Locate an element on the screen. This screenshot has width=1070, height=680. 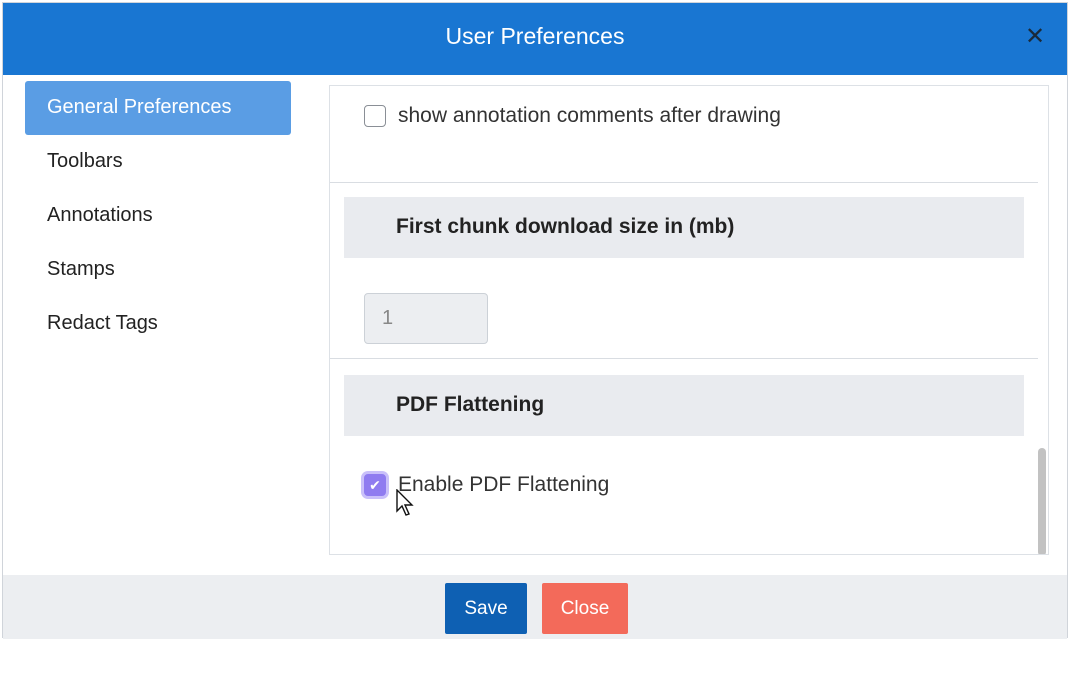
close-icon: ✕ is located at coordinates (1035, 37).